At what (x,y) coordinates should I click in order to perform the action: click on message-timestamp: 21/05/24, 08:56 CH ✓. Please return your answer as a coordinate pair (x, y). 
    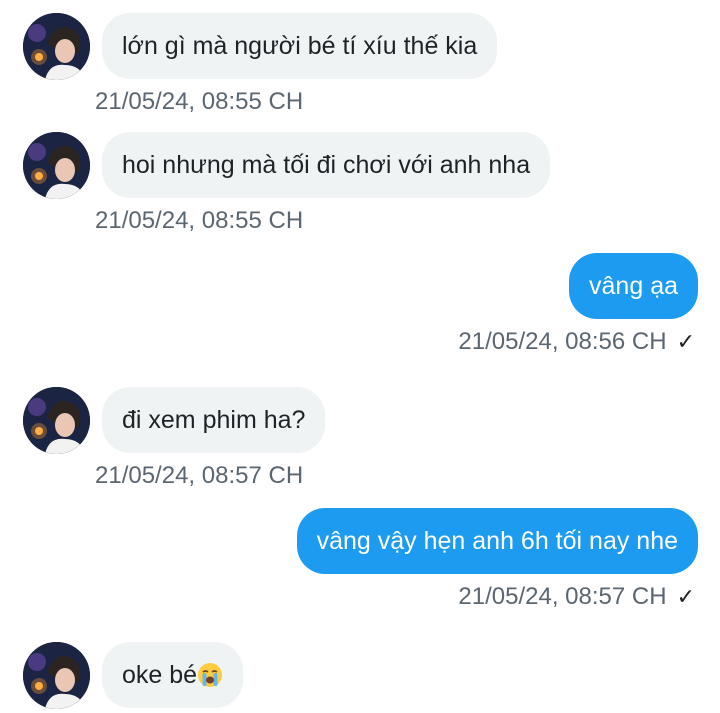
    Looking at the image, I should click on (576, 342).